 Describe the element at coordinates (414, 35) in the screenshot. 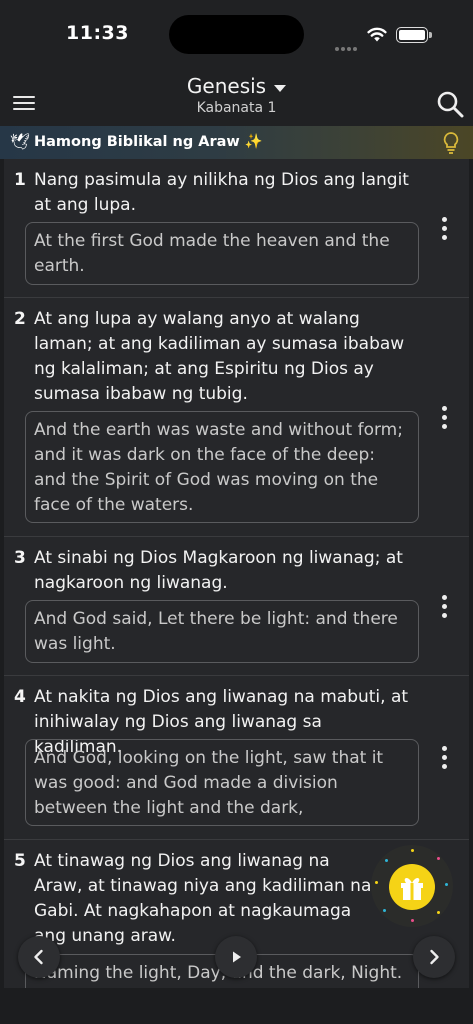

I see `battery-icon` at that location.